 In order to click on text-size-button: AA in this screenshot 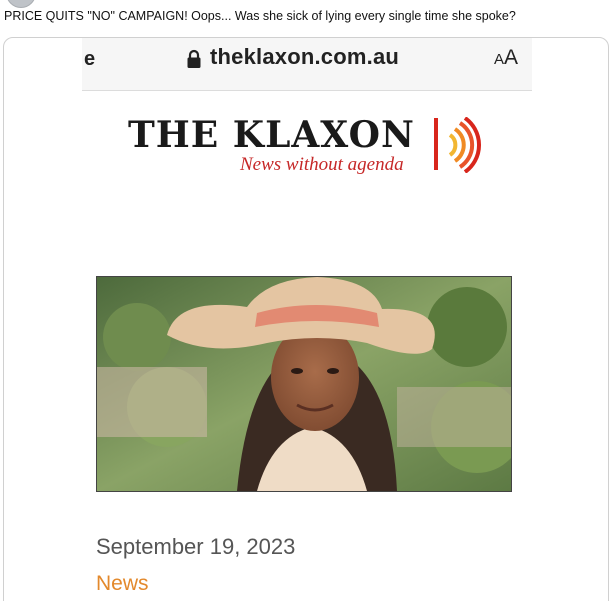, I will do `click(506, 58)`.